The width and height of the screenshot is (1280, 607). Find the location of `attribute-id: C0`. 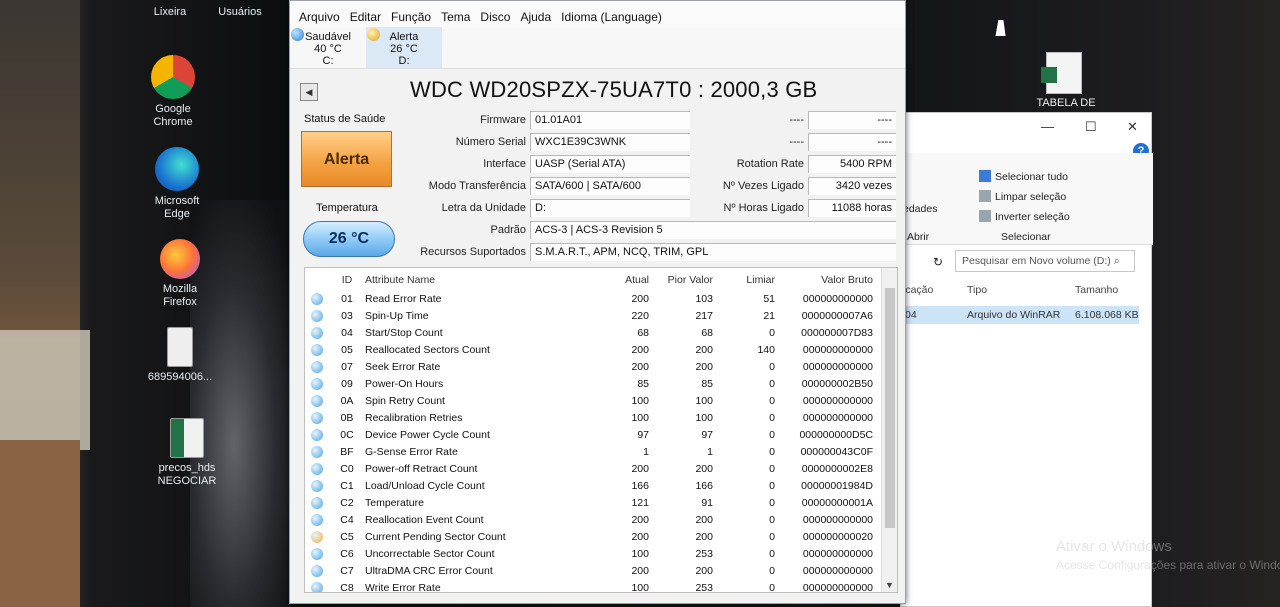

attribute-id: C0 is located at coordinates (347, 469).